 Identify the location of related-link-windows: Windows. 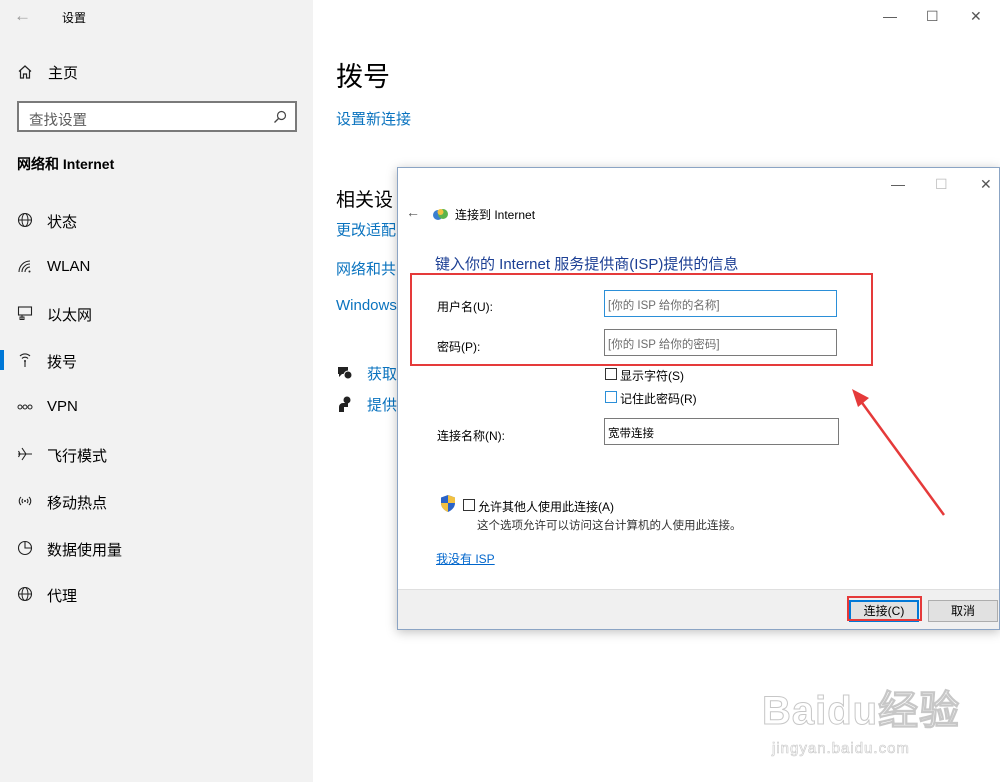
(366, 305).